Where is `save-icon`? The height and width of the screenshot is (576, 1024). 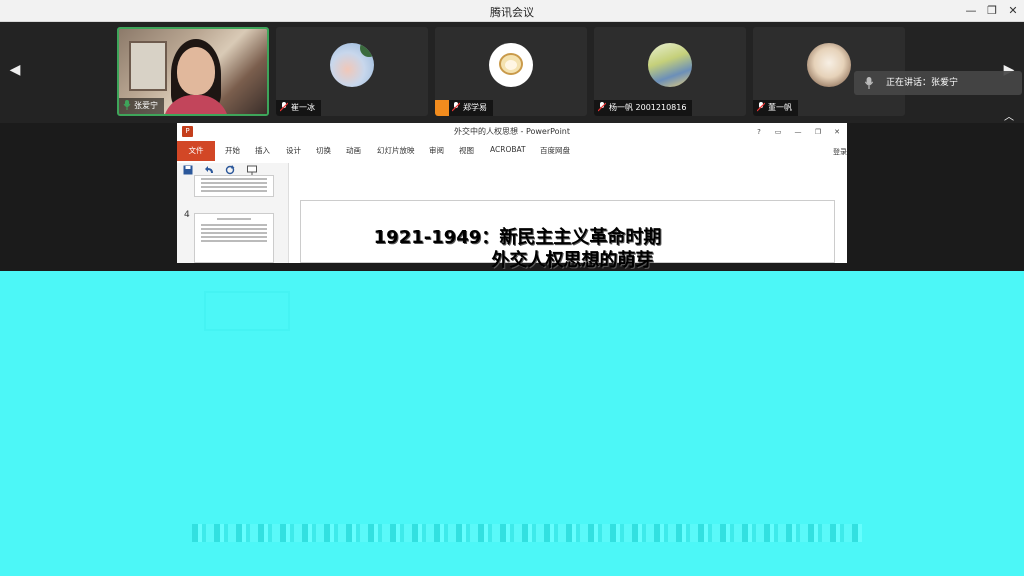 save-icon is located at coordinates (188, 170).